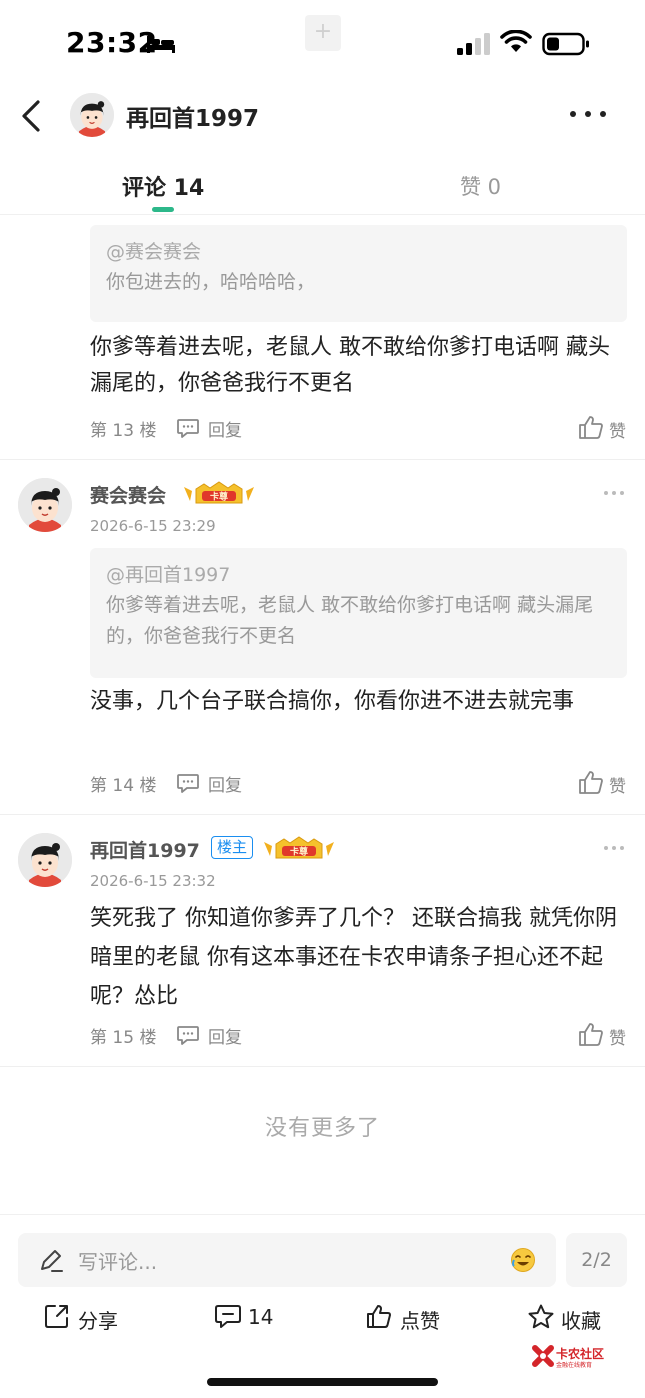  Describe the element at coordinates (98, 1321) in the screenshot. I see `share-label: 分享` at that location.